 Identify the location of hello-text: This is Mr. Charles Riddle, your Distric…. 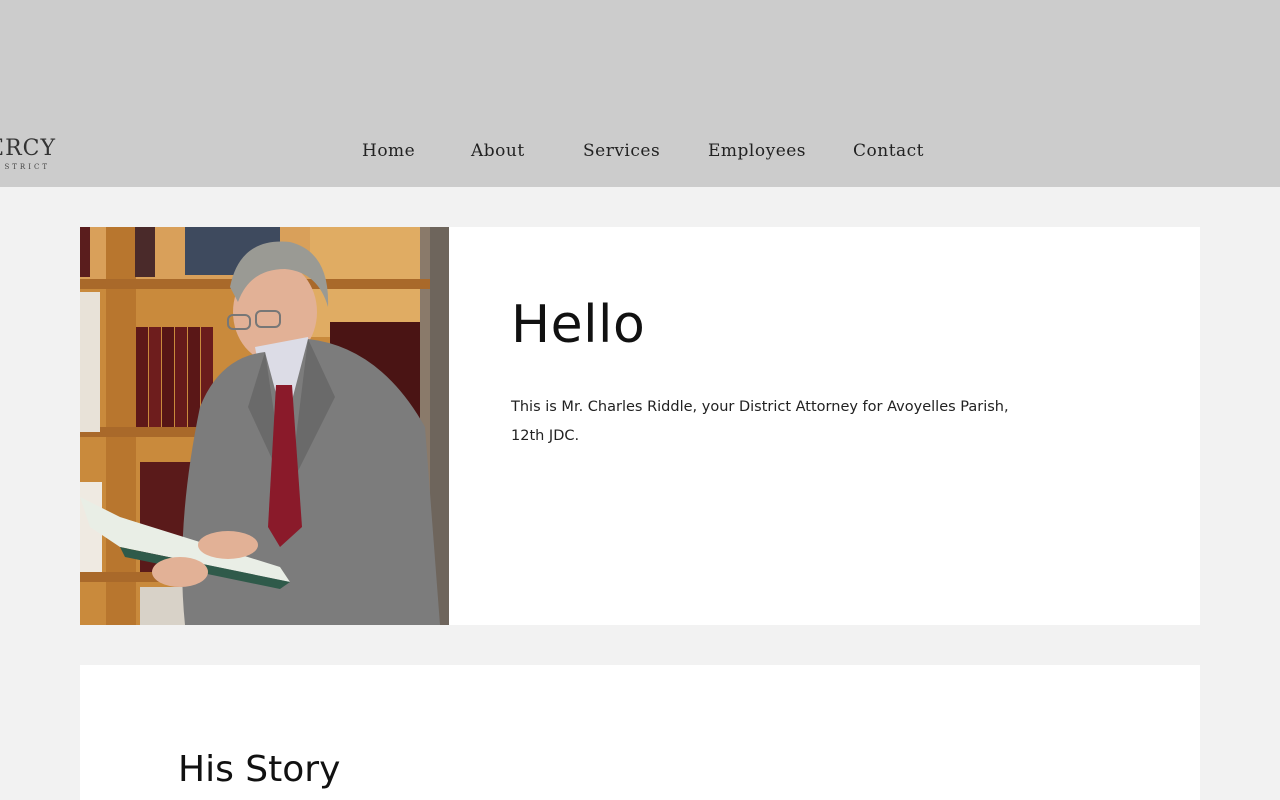
(760, 421).